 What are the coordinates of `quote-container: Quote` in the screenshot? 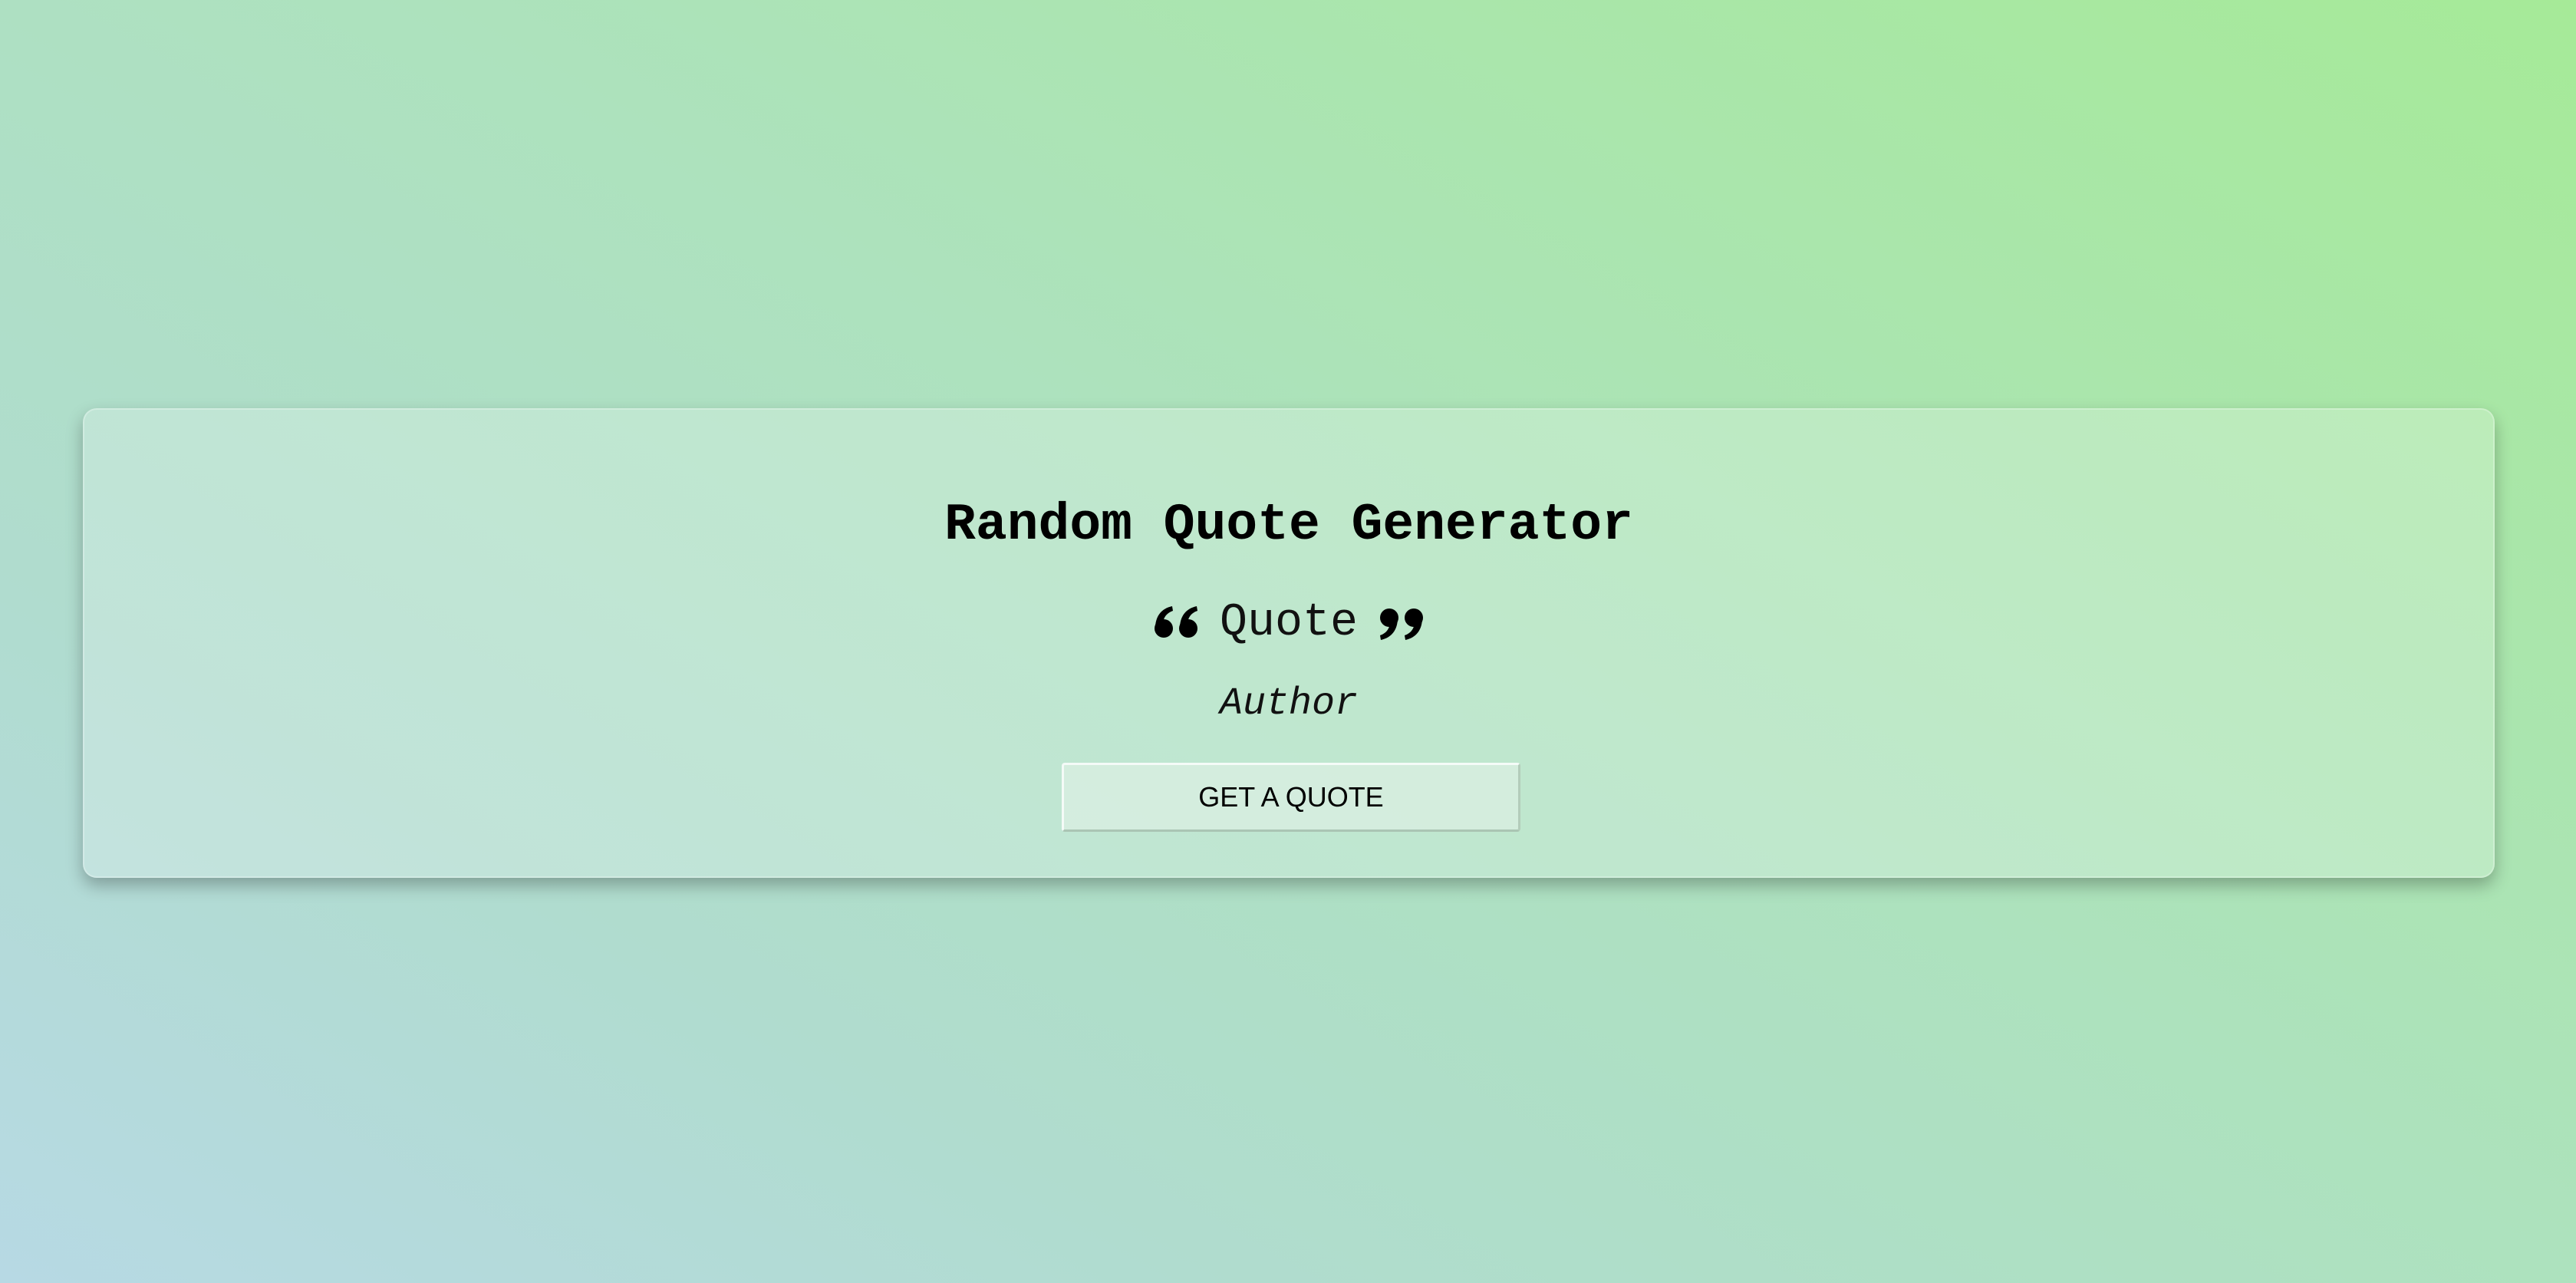 It's located at (1288, 623).